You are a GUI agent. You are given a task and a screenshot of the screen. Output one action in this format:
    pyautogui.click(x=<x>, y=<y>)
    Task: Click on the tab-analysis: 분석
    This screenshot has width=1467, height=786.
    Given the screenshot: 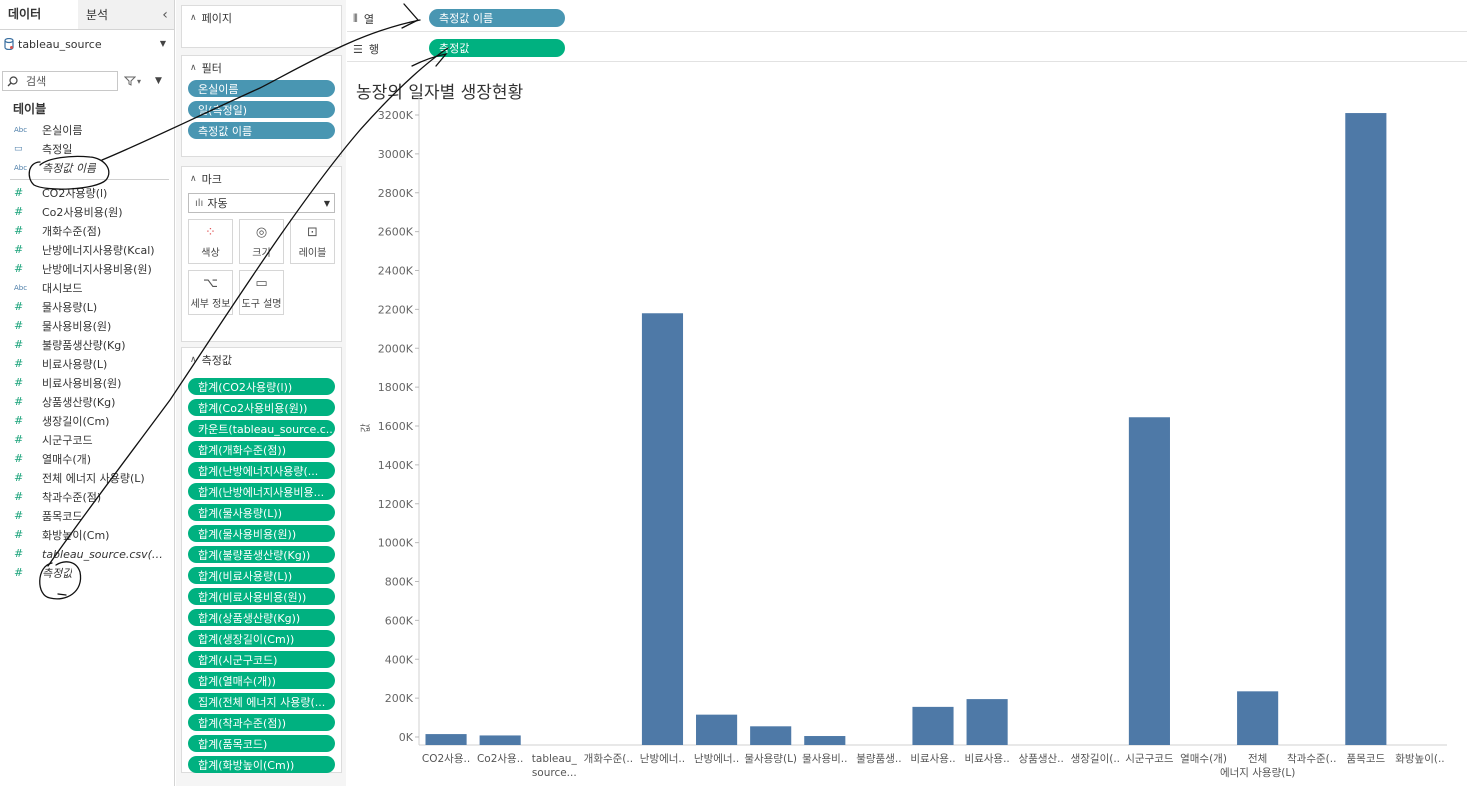 What is the action you would take?
    pyautogui.click(x=117, y=14)
    